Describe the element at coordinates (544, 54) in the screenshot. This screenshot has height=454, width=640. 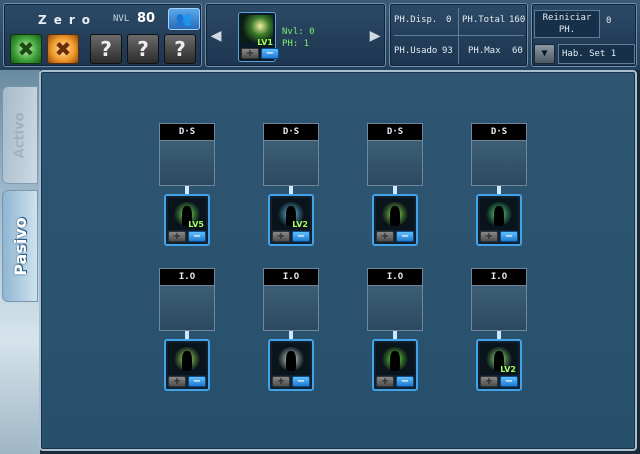
I see `chevron-down-icon: ▼` at that location.